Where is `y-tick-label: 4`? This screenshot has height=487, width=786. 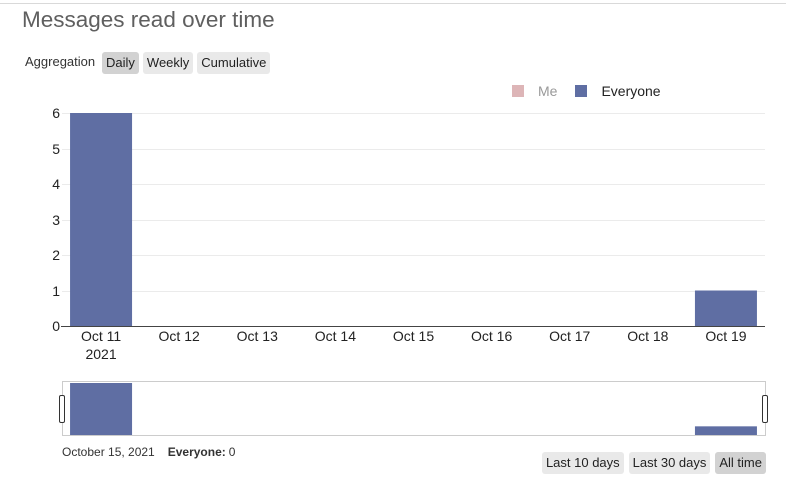
y-tick-label: 4 is located at coordinates (56, 184).